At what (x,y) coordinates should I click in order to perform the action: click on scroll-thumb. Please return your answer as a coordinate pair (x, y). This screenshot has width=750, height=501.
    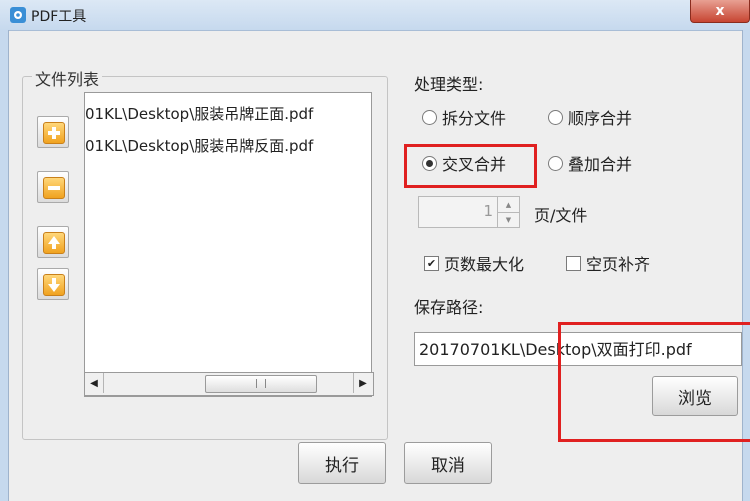
    Looking at the image, I should click on (261, 384).